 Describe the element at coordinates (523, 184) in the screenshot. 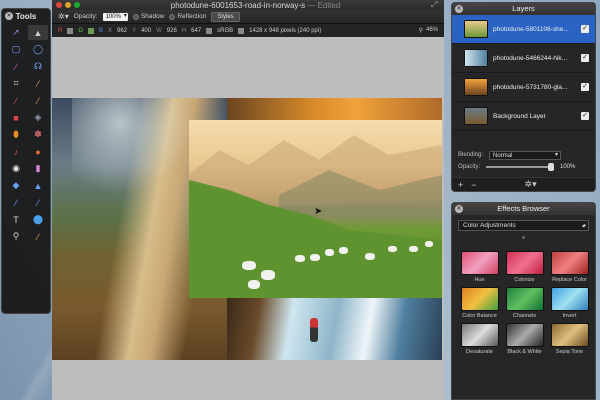

I see `layer-actions-bar: + − ✲▾` at that location.